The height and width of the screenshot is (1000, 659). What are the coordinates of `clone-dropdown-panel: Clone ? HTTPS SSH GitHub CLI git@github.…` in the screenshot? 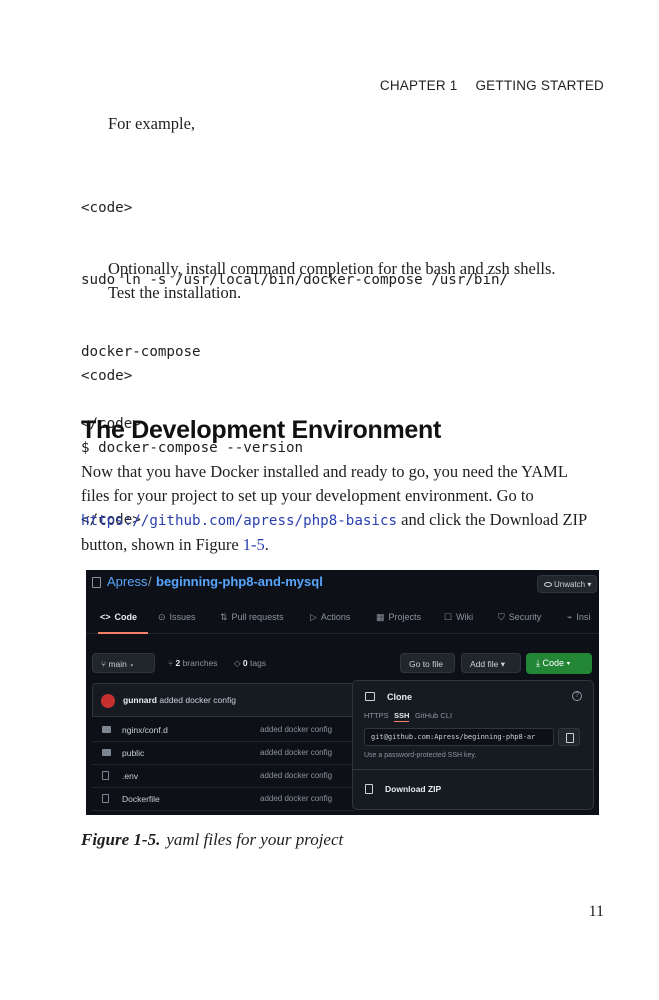 It's located at (473, 745).